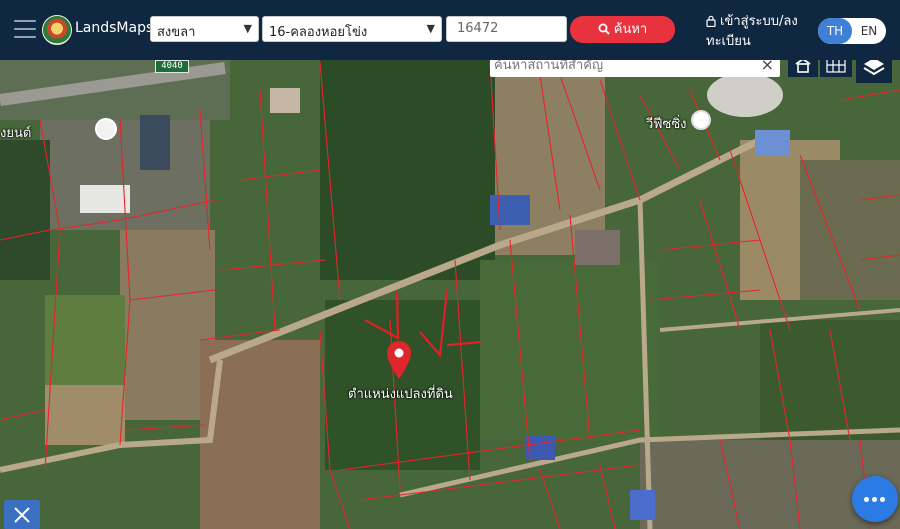  What do you see at coordinates (176, 32) in the screenshot?
I see `province-select-value: สงขลา` at bounding box center [176, 32].